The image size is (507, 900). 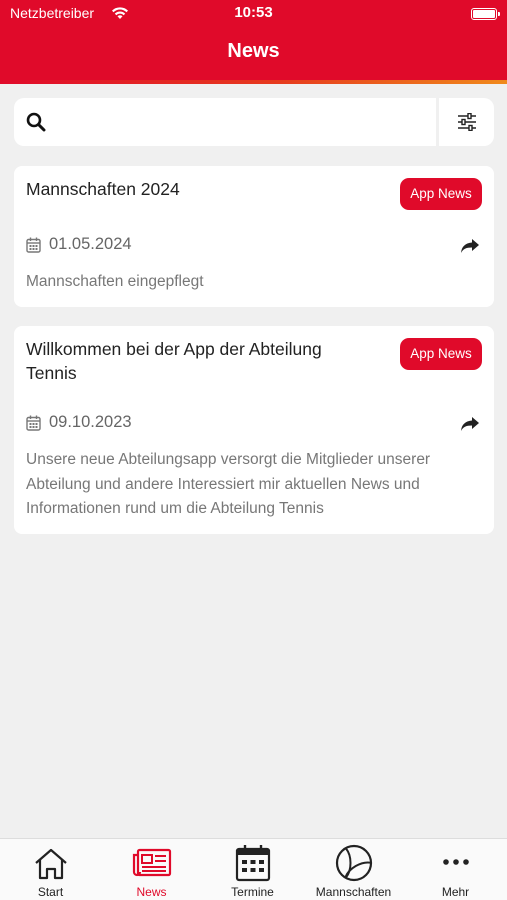 What do you see at coordinates (253, 51) in the screenshot?
I see `page-title: News` at bounding box center [253, 51].